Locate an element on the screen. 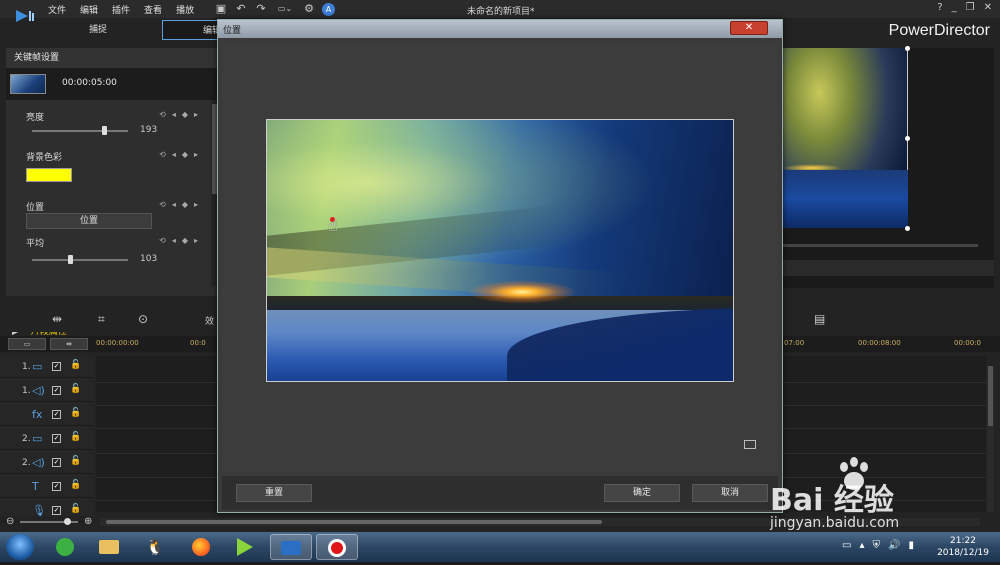 This screenshot has width=1000, height=565. baidu-watermark: Bai 经验 jingyan.baidu.com is located at coordinates (885, 495).